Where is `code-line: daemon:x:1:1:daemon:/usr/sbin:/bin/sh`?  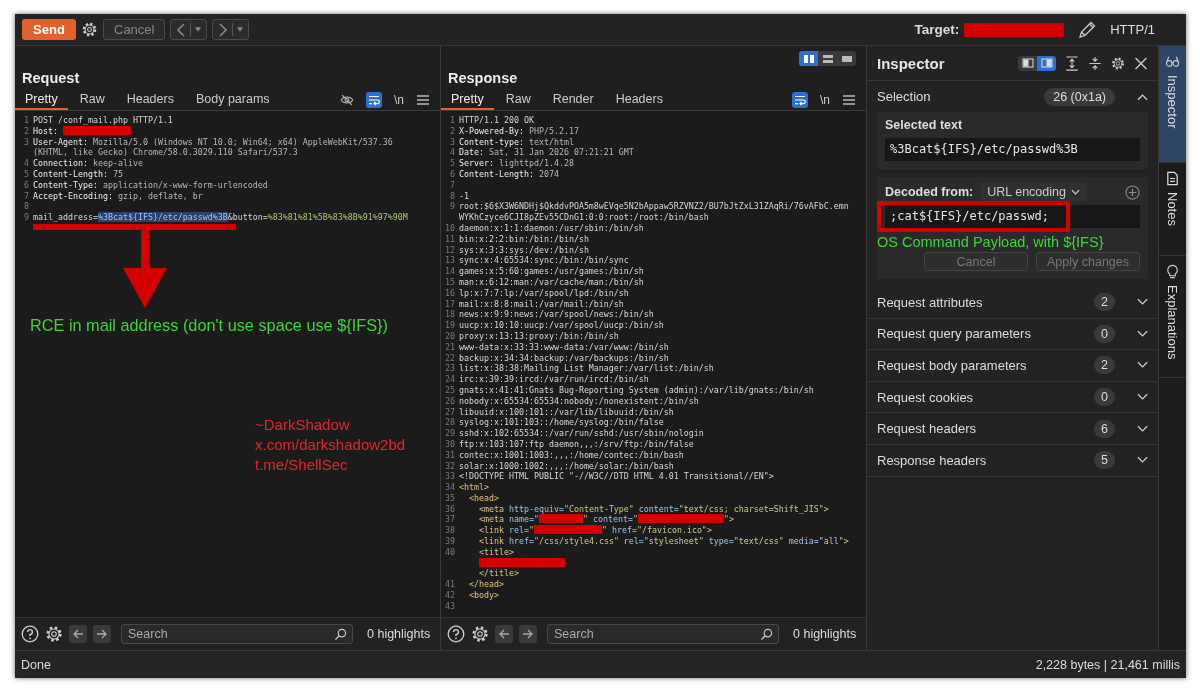 code-line: daemon:x:1:1:daemon:/usr/sbin:/bin/sh is located at coordinates (551, 228).